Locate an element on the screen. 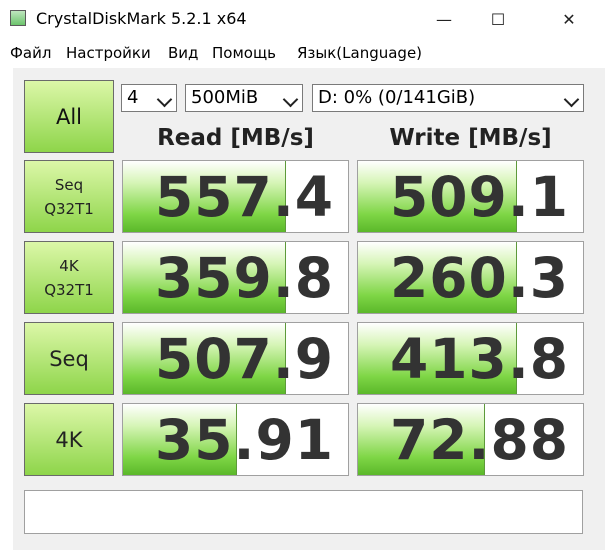 The width and height of the screenshot is (605, 550). read-result-cell: 35.91 is located at coordinates (235, 439).